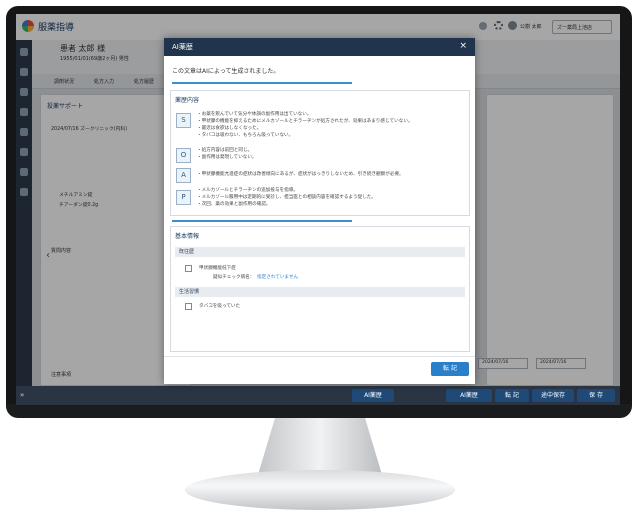 The width and height of the screenshot is (640, 527). What do you see at coordinates (262, 83) in the screenshot?
I see `notice-divider` at bounding box center [262, 83].